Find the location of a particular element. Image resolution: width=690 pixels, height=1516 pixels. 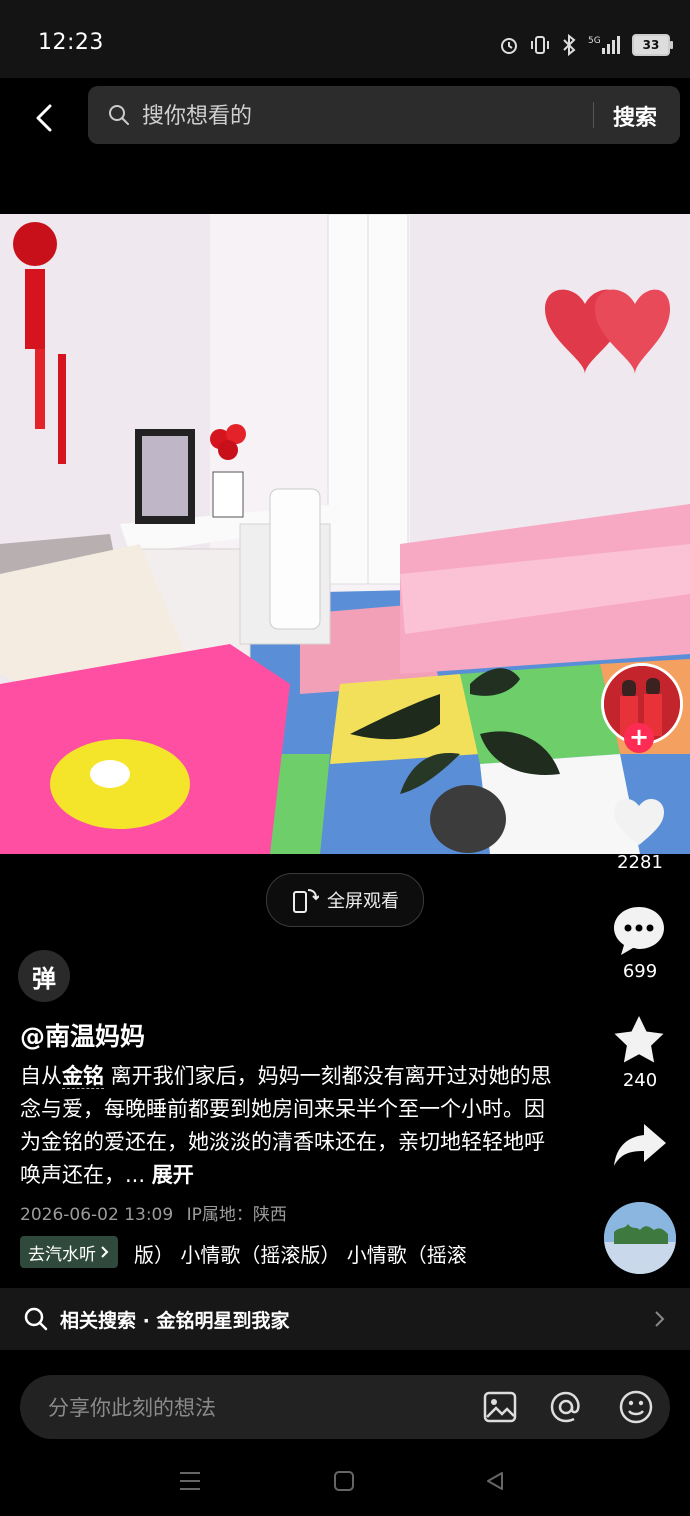

menu-icon is located at coordinates (190, 1481).